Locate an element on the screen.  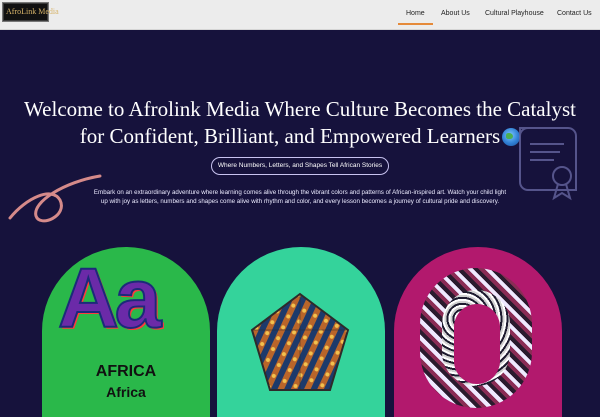
nav-cultural-playhouse: Cultural Playhouse is located at coordinates (514, 13).